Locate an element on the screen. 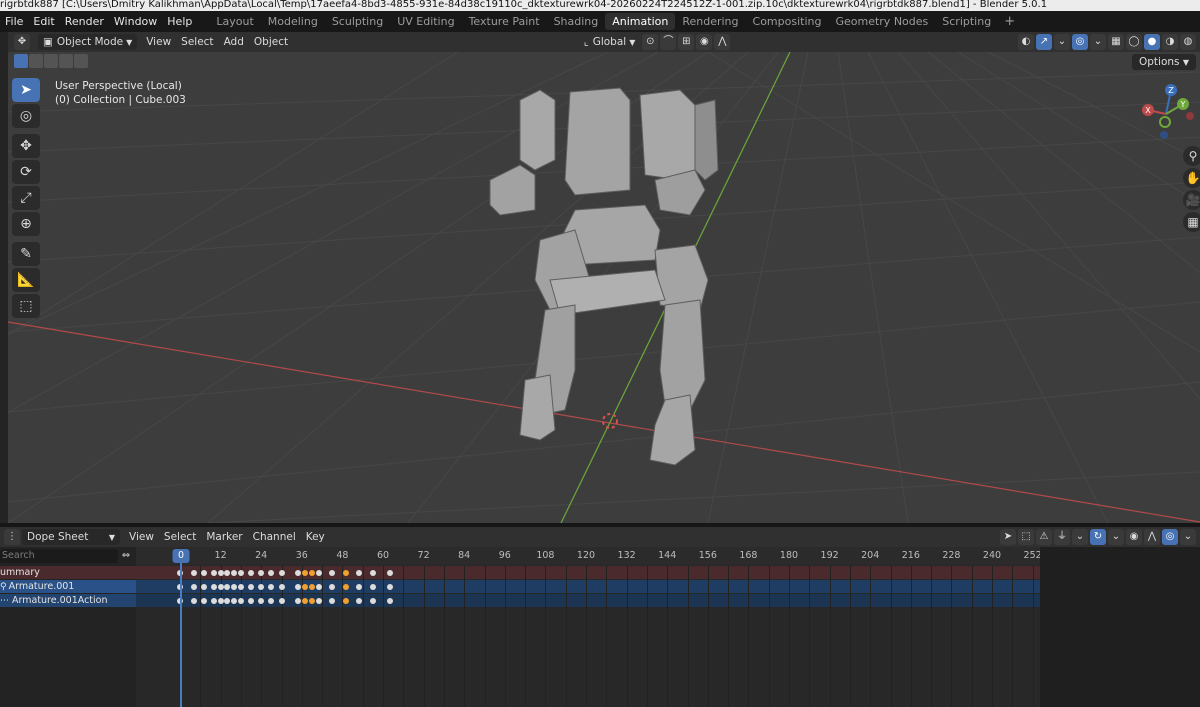 This screenshot has height=707, width=1200. snap-icon: ⌒ is located at coordinates (668, 42).